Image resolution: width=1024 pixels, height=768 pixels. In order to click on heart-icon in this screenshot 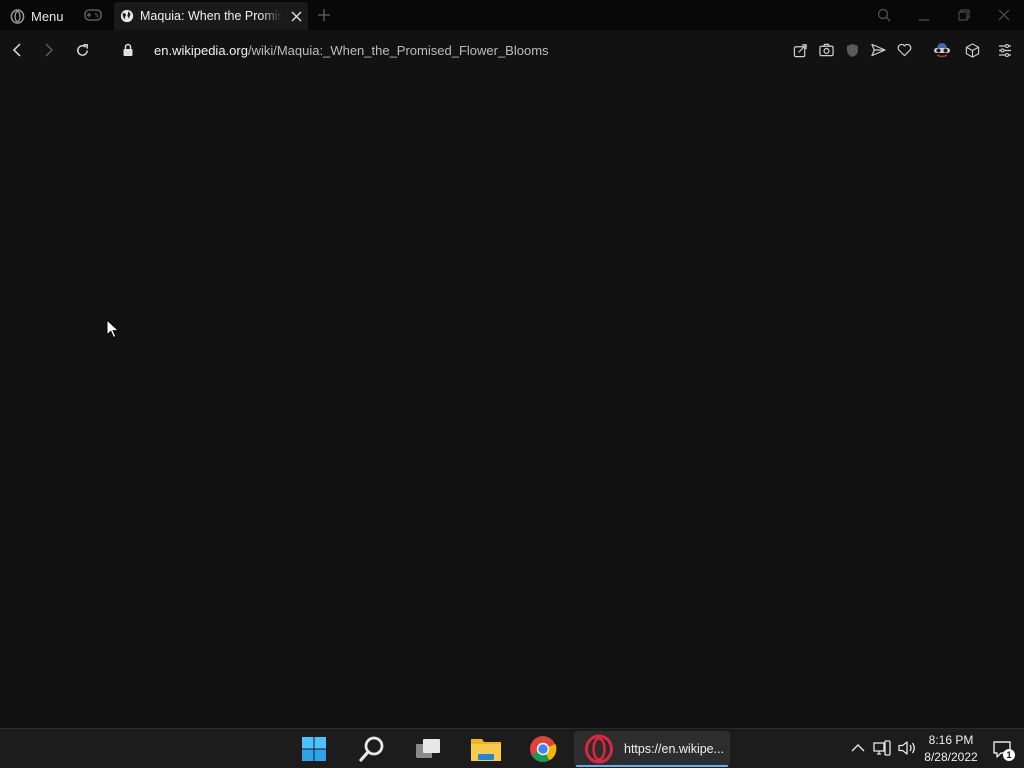, I will do `click(904, 50)`.